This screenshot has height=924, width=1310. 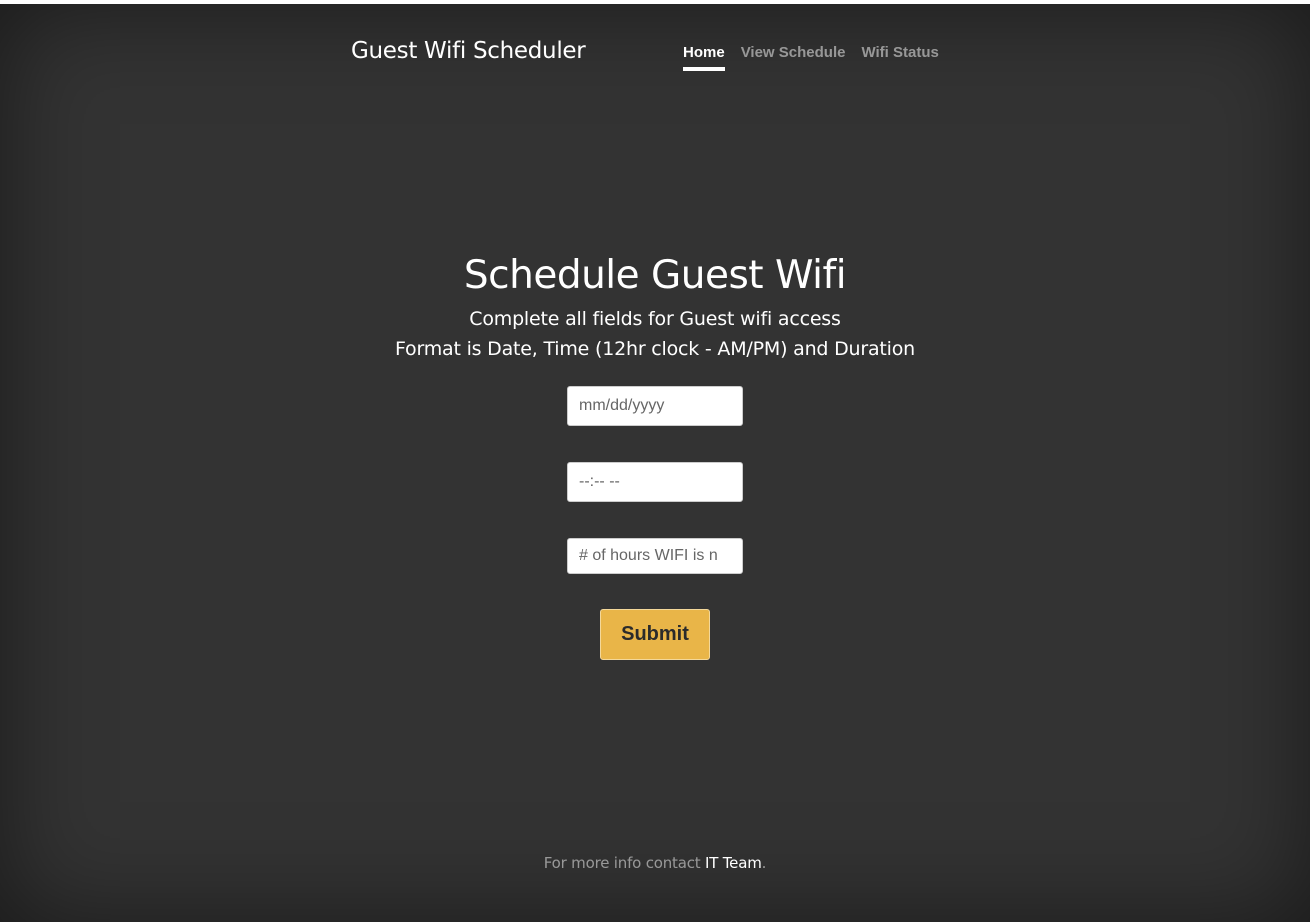 What do you see at coordinates (655, 556) in the screenshot?
I see `hours-input` at bounding box center [655, 556].